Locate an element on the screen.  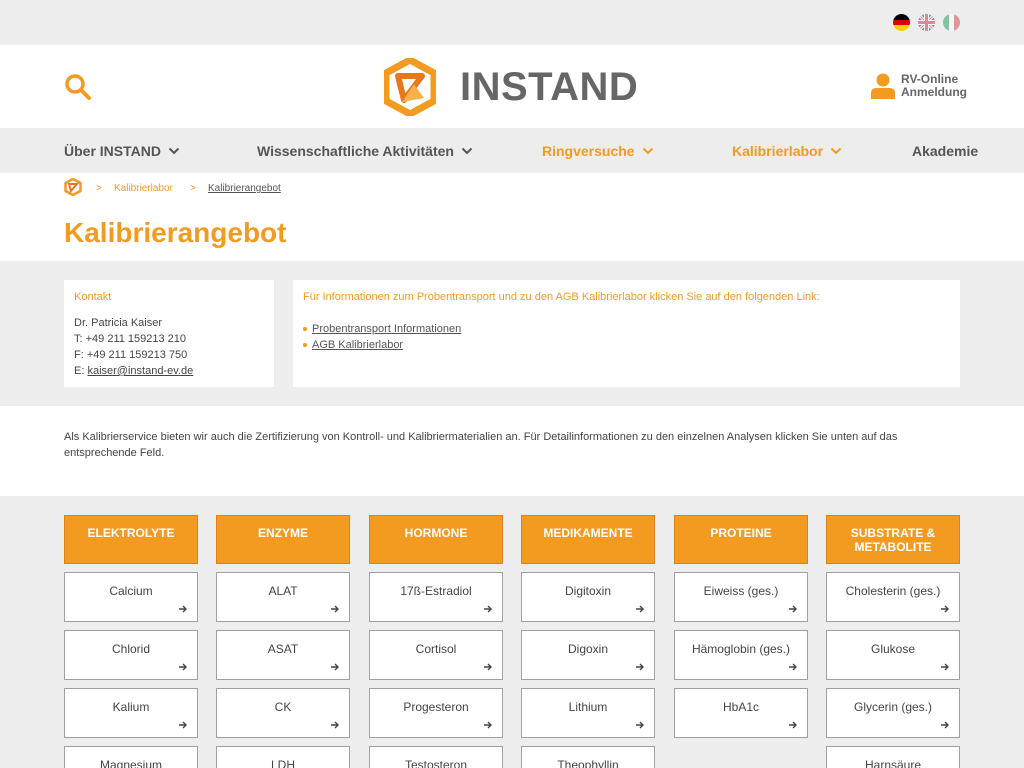
analysis-tile: Glukose is located at coordinates (893, 655).